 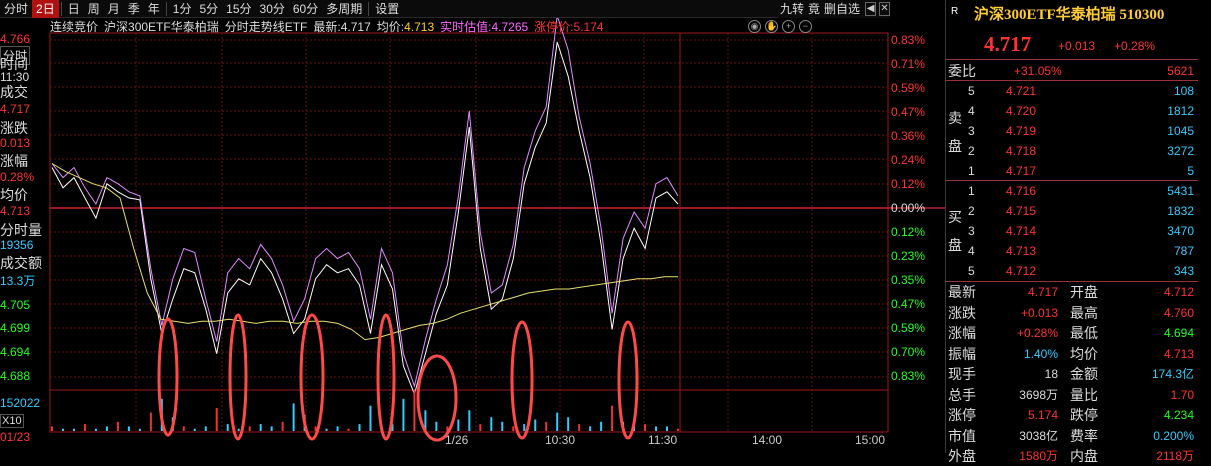 I want to click on remove-watchlist-button: 删自选, so click(x=842, y=9).